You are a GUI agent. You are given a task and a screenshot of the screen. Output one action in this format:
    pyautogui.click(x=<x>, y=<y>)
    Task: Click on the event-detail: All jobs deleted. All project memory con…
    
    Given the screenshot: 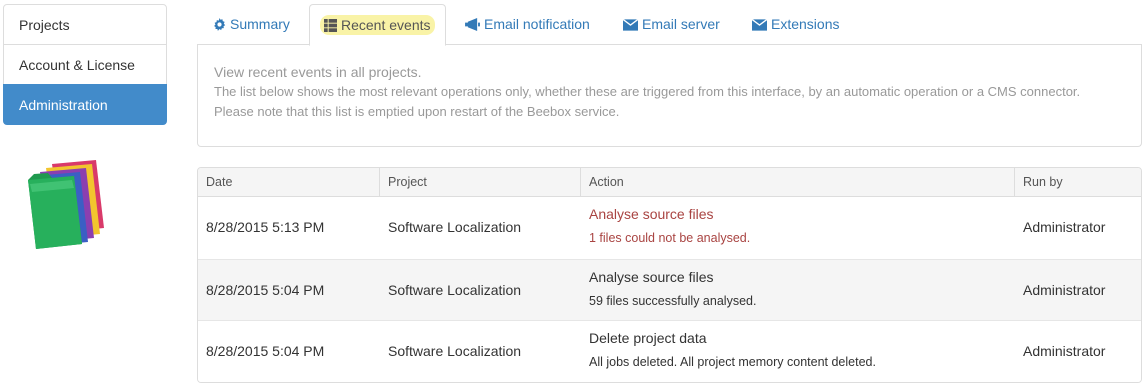 What is the action you would take?
    pyautogui.click(x=732, y=362)
    